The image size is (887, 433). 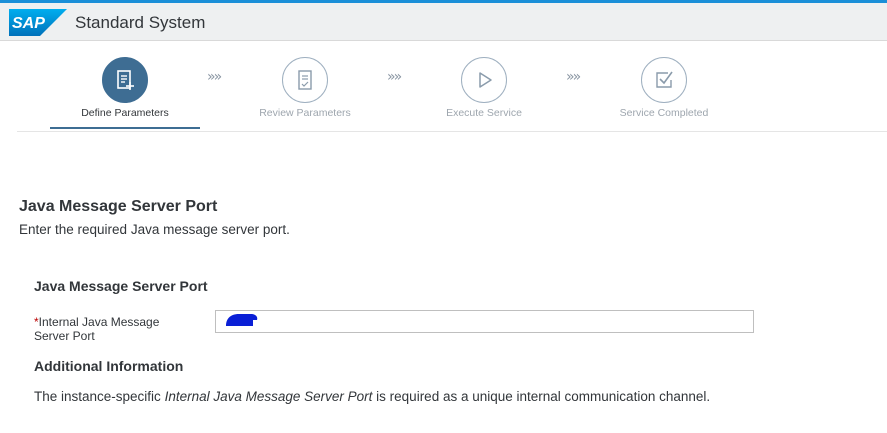 I want to click on step-label: Review Parameters, so click(x=305, y=113).